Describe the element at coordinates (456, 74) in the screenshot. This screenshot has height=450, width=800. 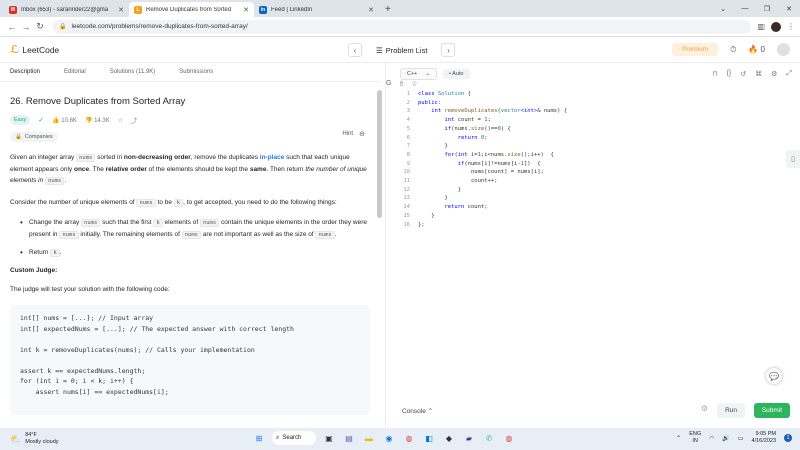
I see `auto-mode-button: • Auto` at that location.